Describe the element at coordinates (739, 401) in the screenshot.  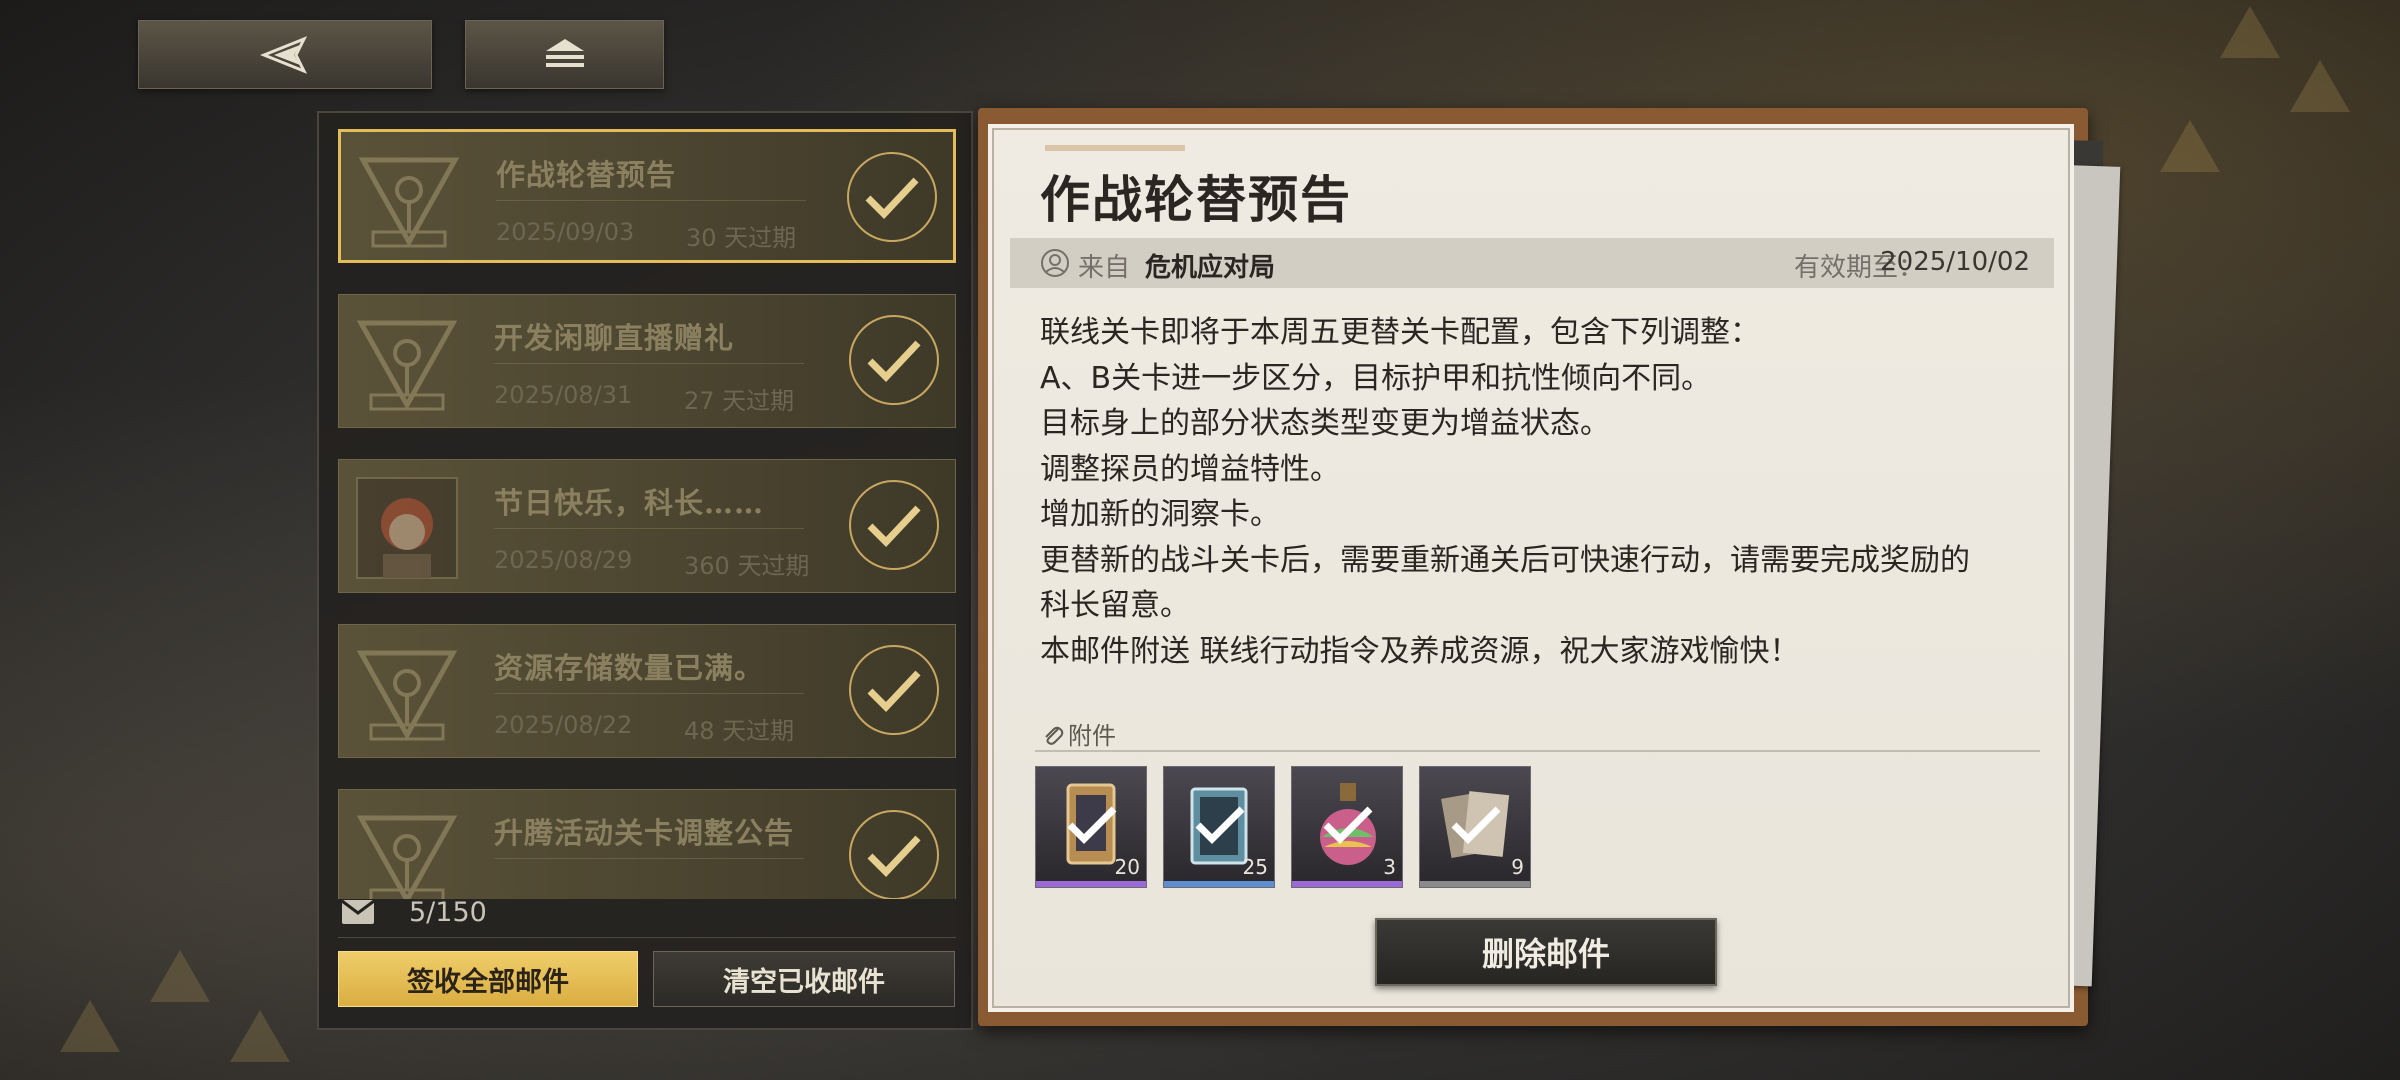
I see `mail-expire: 27 天过期` at that location.